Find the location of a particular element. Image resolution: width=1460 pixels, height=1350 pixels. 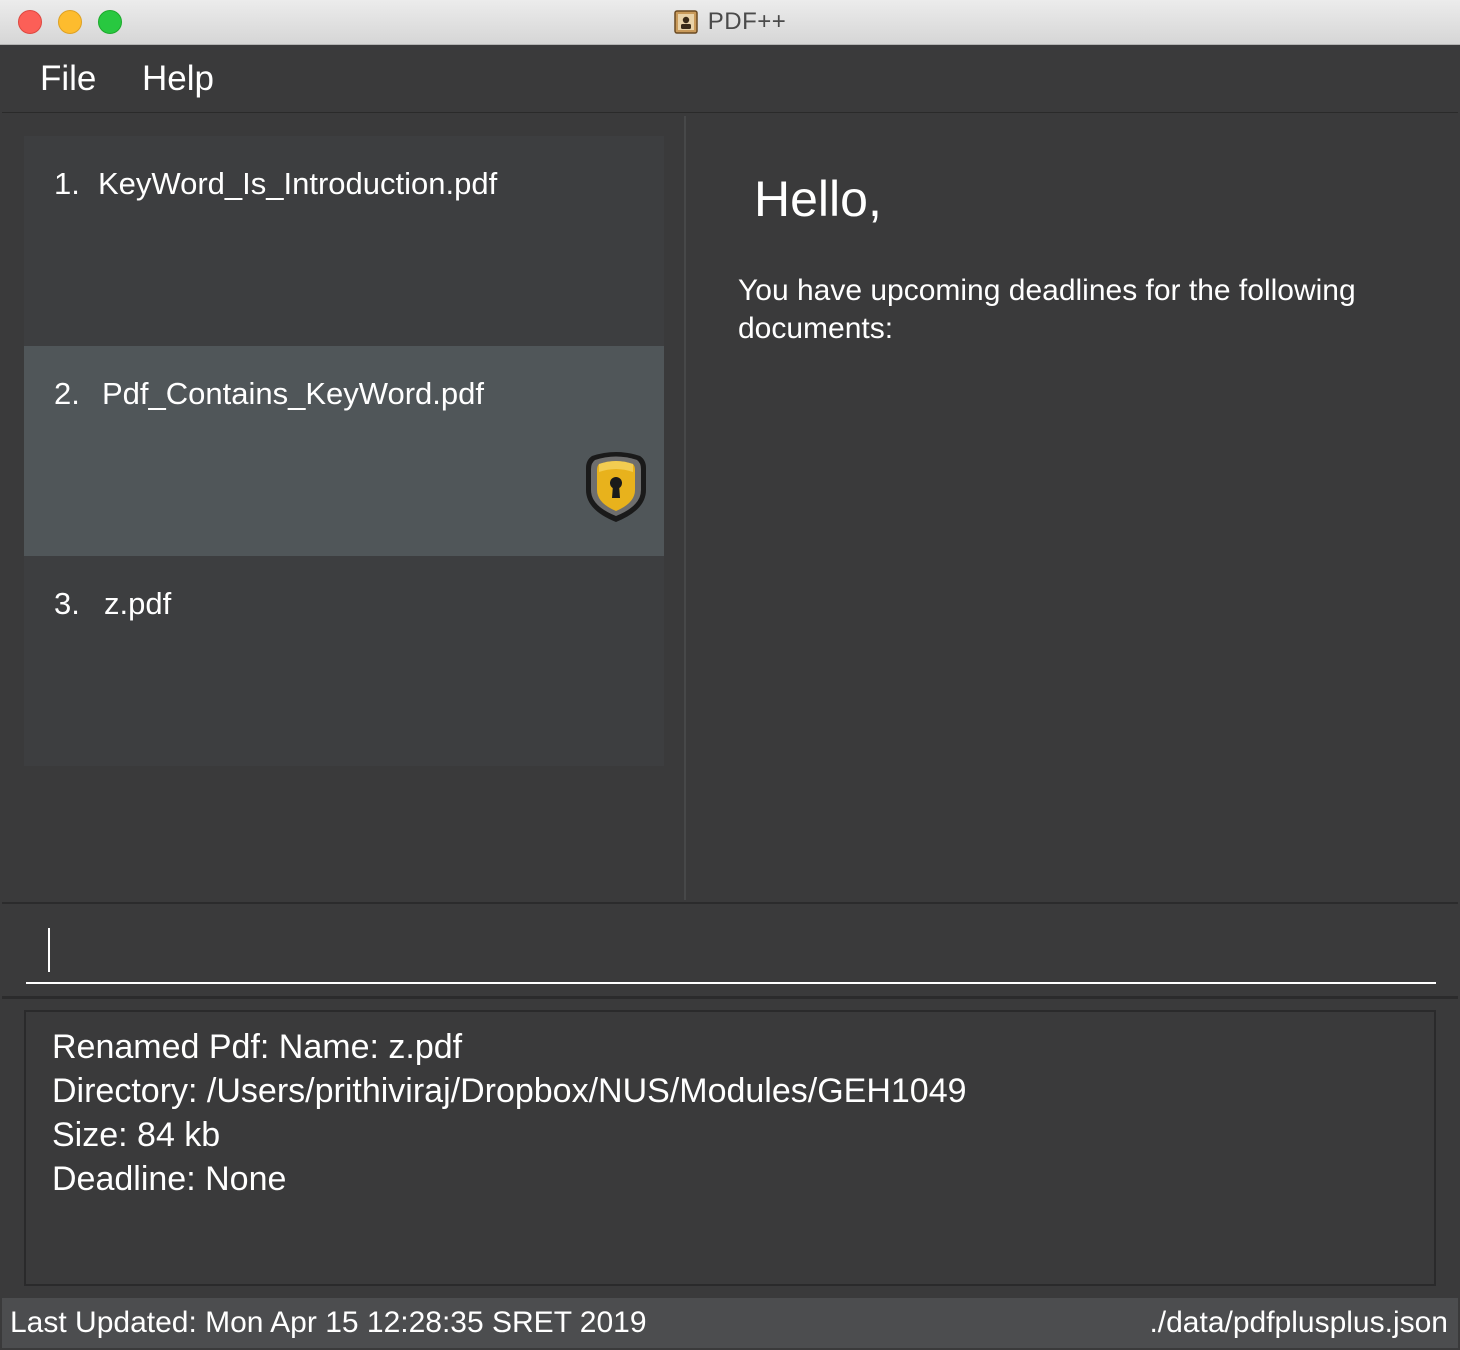

pdf-list-item: 3. z.pdf is located at coordinates (344, 661).